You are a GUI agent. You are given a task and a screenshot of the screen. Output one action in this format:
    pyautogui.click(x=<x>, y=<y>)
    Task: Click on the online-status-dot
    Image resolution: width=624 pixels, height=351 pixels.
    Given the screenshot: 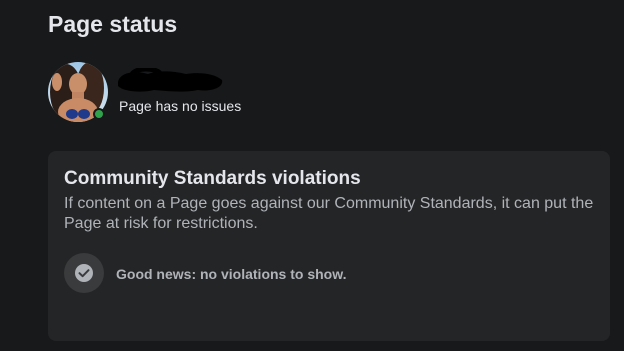 What is the action you would take?
    pyautogui.click(x=99, y=114)
    